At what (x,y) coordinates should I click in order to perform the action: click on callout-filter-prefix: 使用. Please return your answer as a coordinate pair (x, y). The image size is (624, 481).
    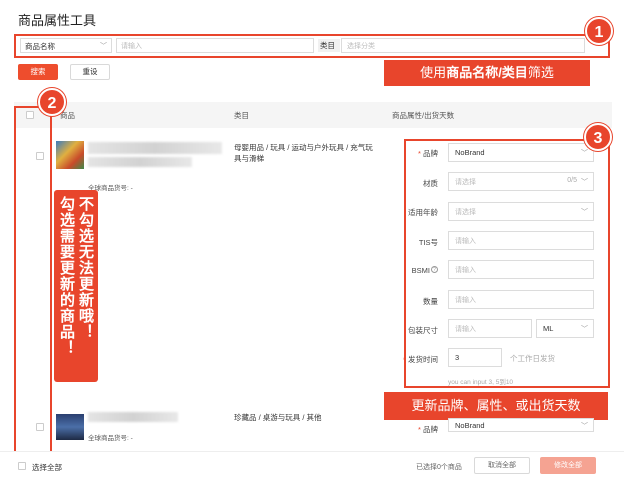
    Looking at the image, I should click on (433, 72).